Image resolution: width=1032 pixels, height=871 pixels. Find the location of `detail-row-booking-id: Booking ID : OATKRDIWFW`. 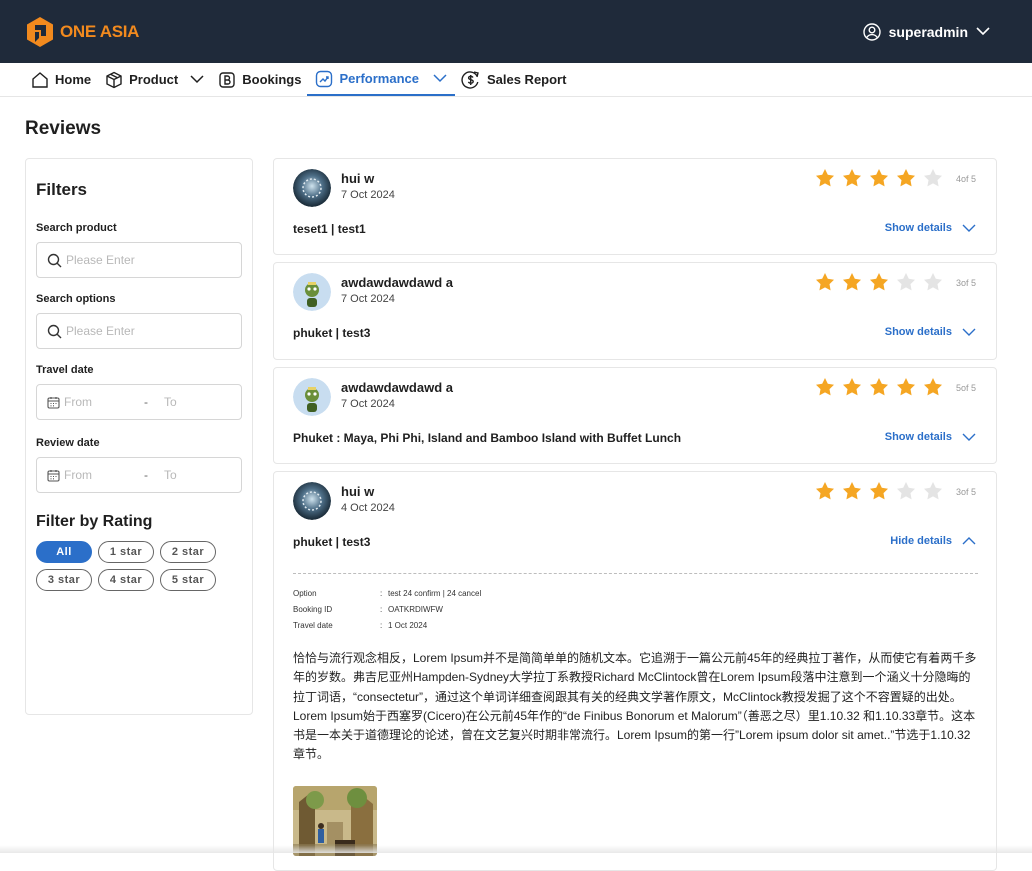

detail-row-booking-id: Booking ID : OATKRDIWFW is located at coordinates (635, 609).